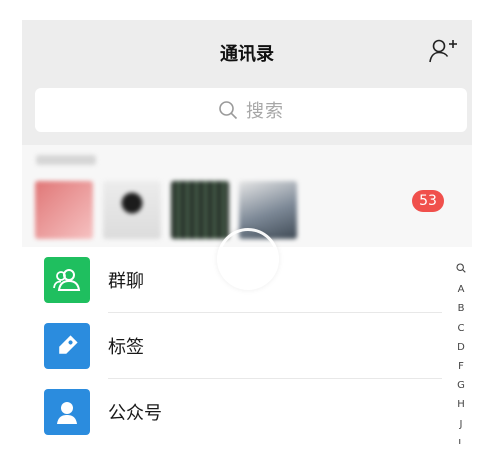 The height and width of the screenshot is (458, 490). Describe the element at coordinates (232, 280) in the screenshot. I see `menu-item-group-chat: 群聊` at that location.